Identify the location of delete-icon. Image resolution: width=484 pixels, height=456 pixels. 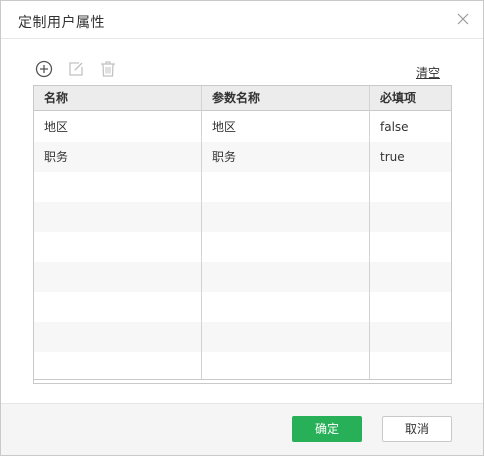
(108, 69).